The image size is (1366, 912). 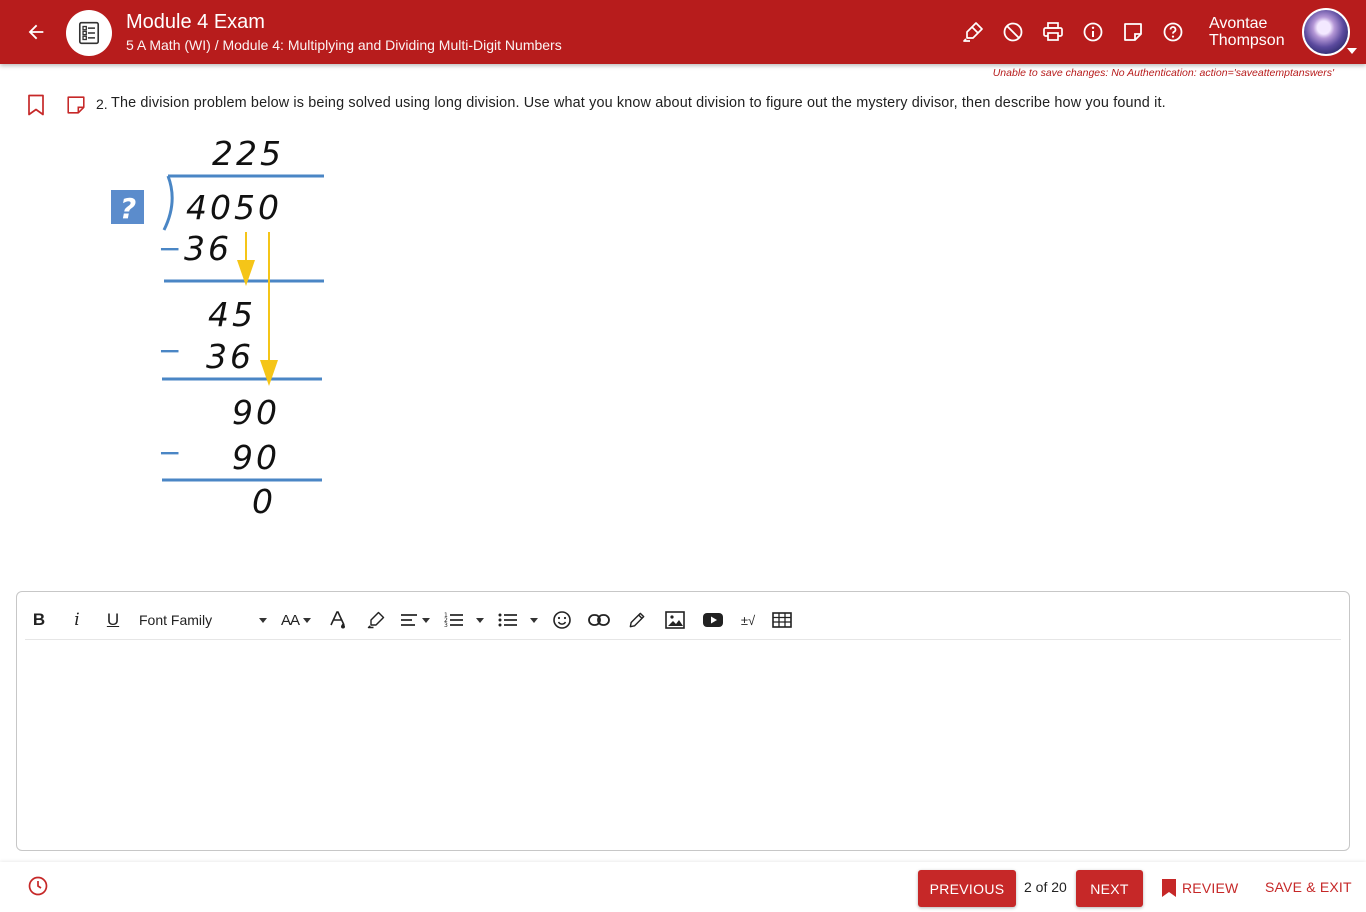 I want to click on insert-table-button, so click(x=782, y=620).